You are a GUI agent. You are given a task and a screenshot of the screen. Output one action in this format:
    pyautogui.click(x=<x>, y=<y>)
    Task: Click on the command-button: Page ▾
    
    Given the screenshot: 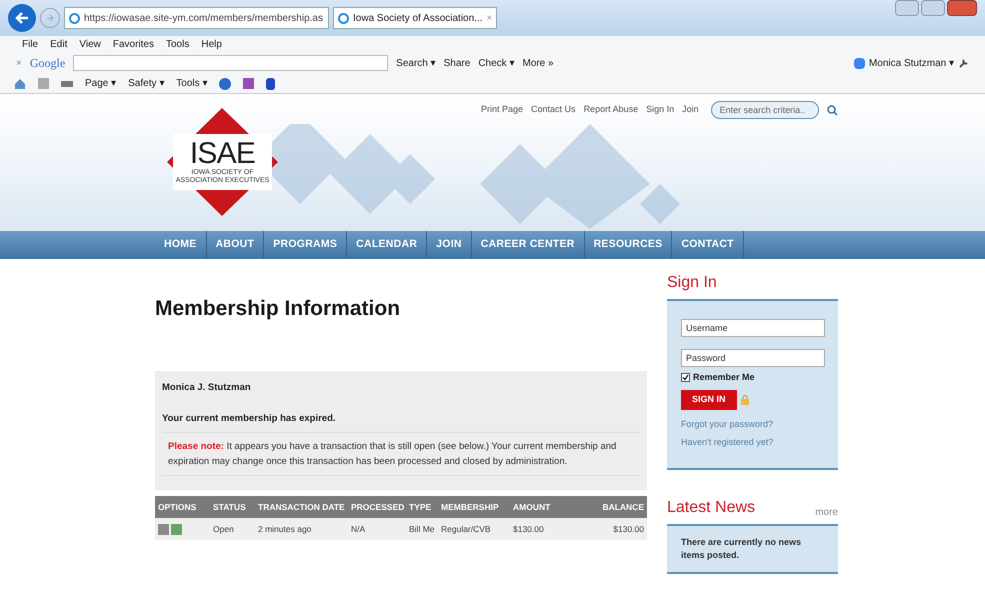 What is the action you would take?
    pyautogui.click(x=100, y=83)
    